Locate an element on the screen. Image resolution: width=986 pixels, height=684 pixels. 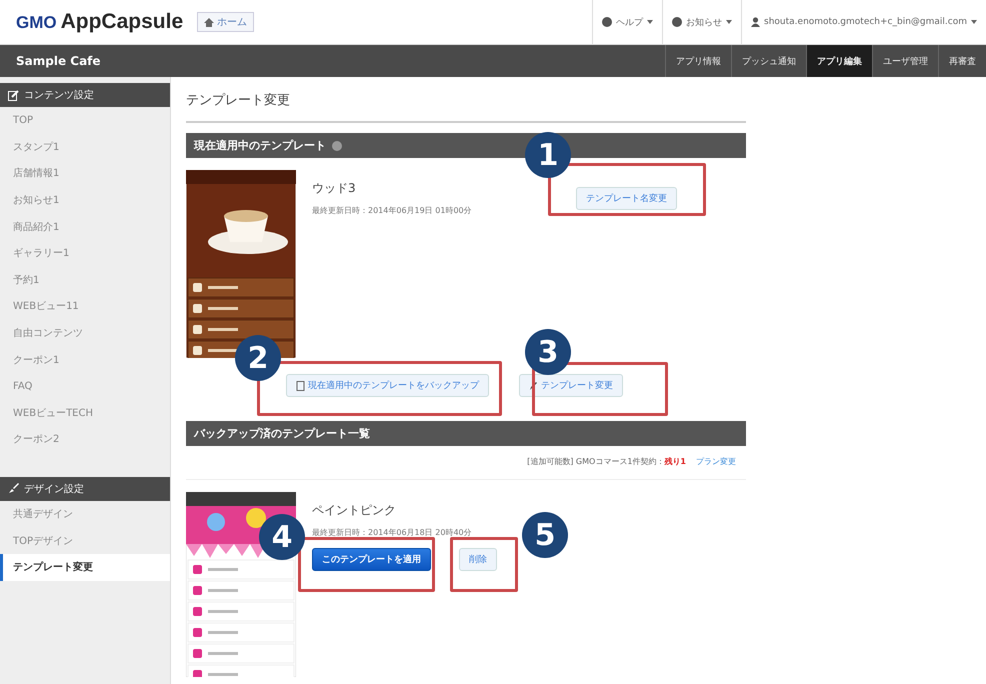
primary-template-button: このテンプレートを適用 is located at coordinates (371, 559).